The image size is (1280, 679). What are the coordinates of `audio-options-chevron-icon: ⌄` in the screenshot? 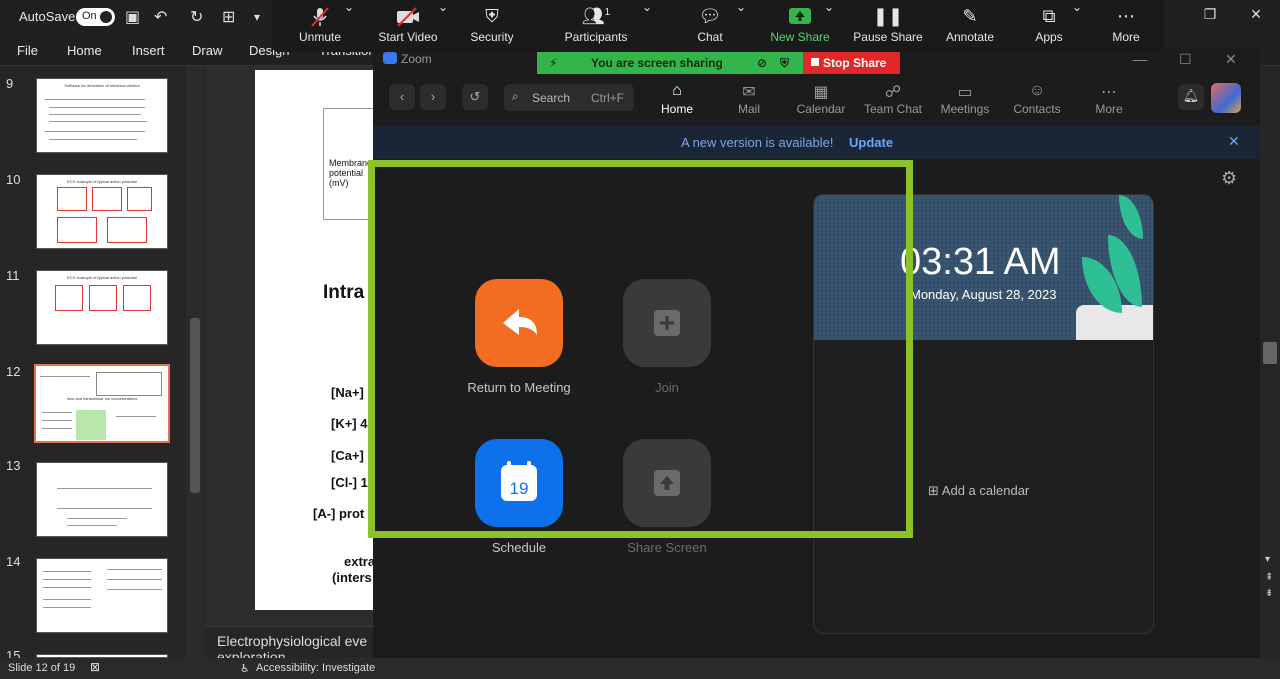 It's located at (349, 26).